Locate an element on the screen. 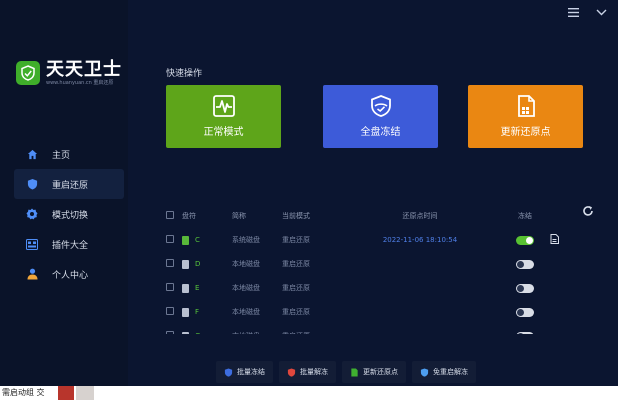 This screenshot has width=618, height=400. refresh-icon is located at coordinates (588, 209).